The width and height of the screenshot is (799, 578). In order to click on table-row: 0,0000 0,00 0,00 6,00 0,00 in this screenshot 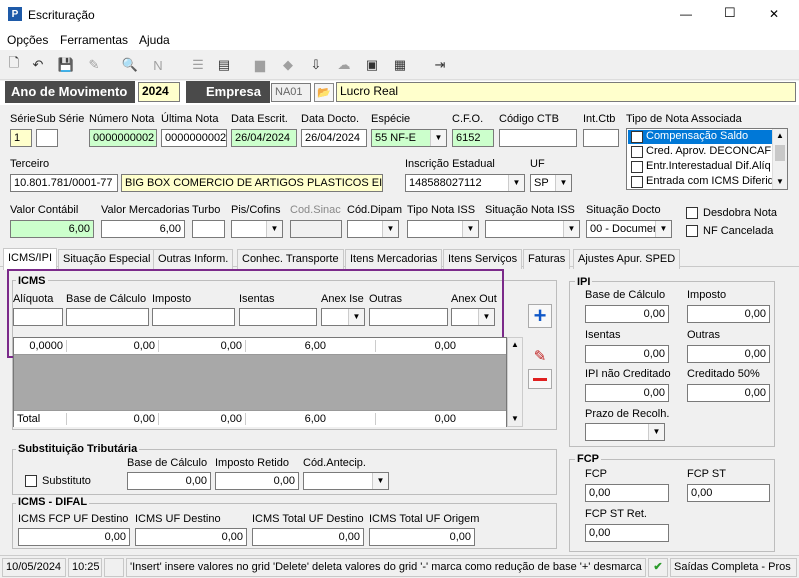, I will do `click(260, 346)`.